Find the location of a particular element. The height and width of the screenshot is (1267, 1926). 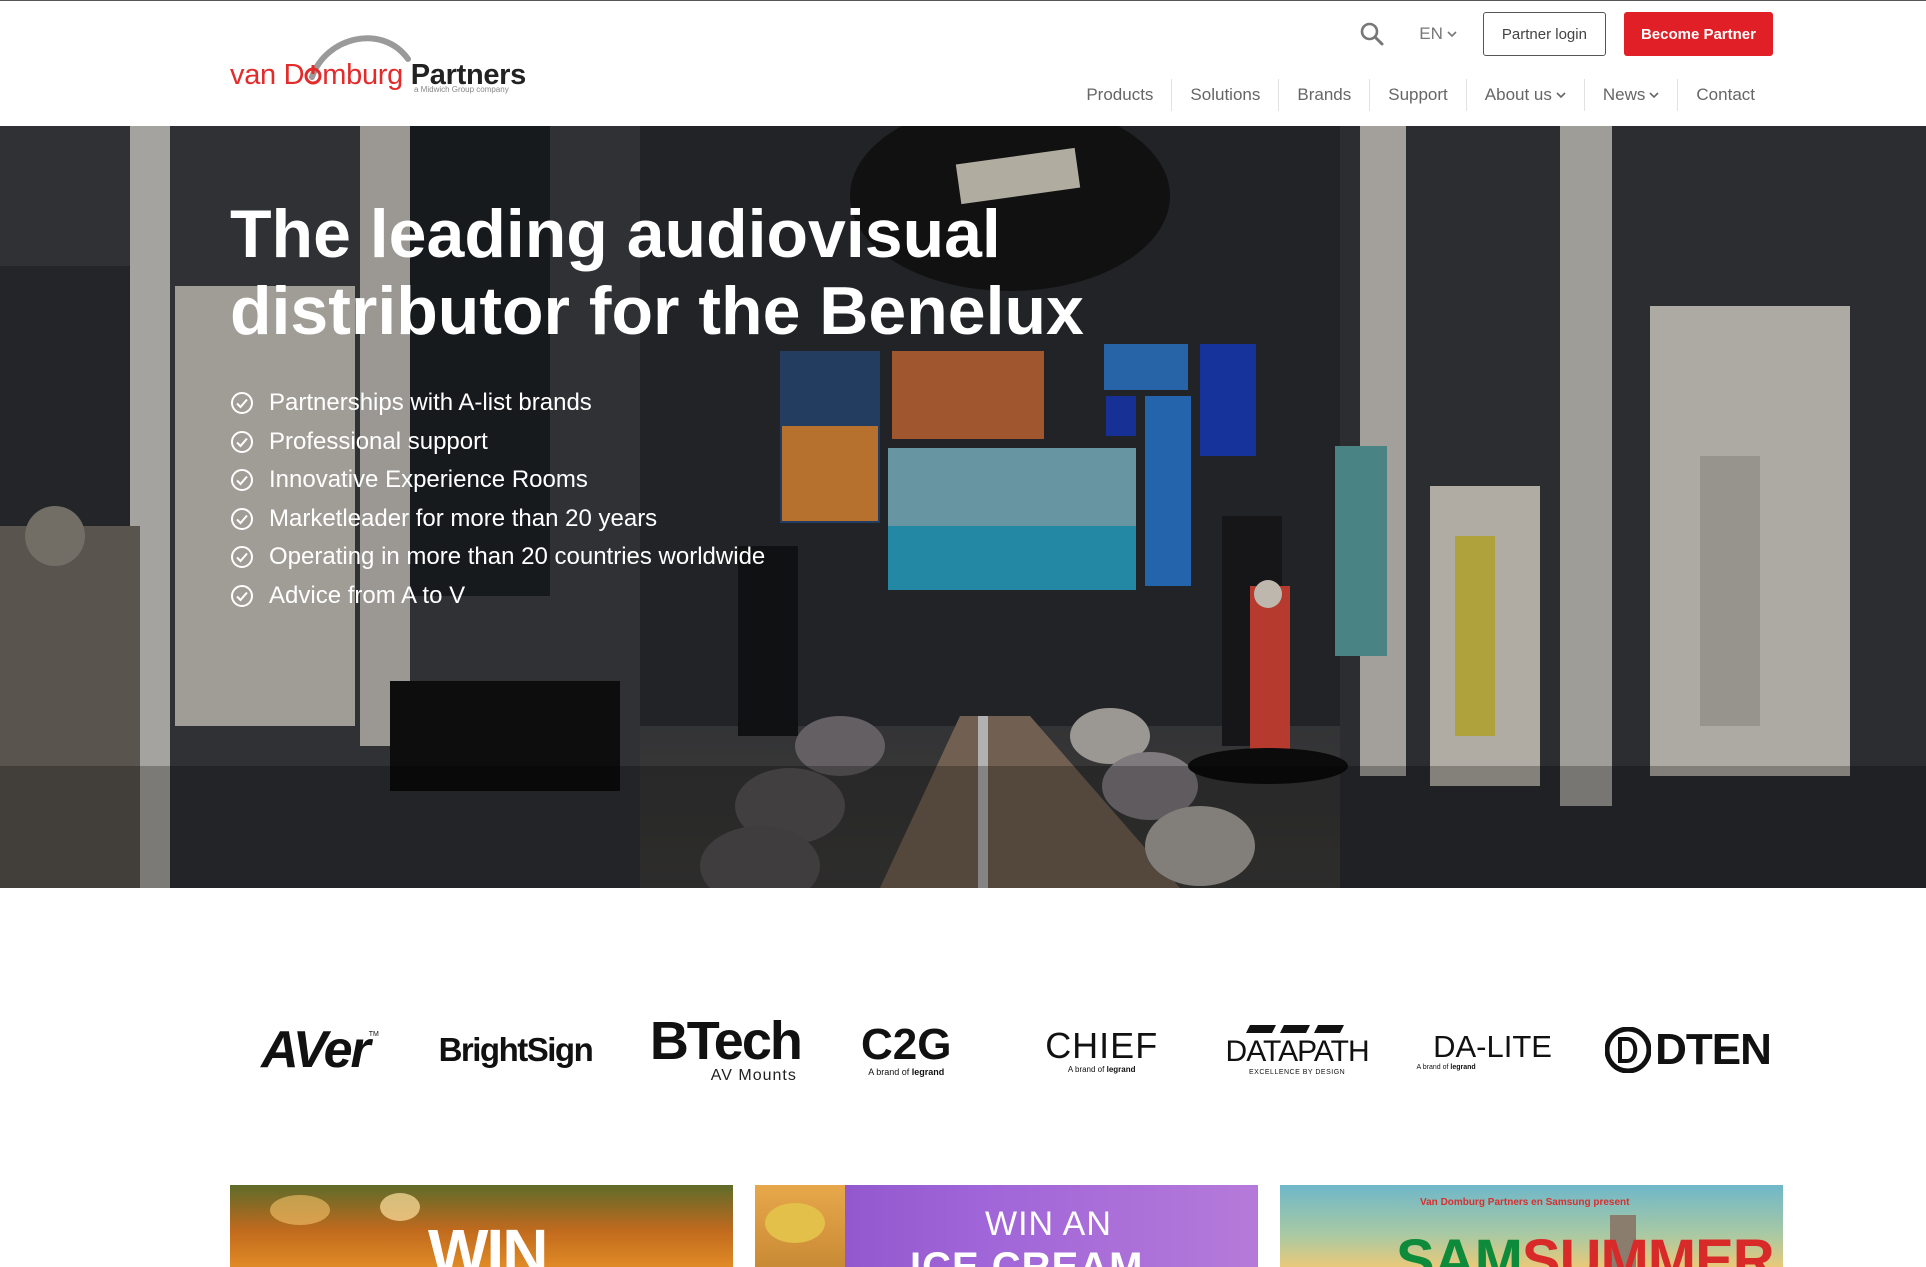

nav-item-news: News is located at coordinates (1630, 95).